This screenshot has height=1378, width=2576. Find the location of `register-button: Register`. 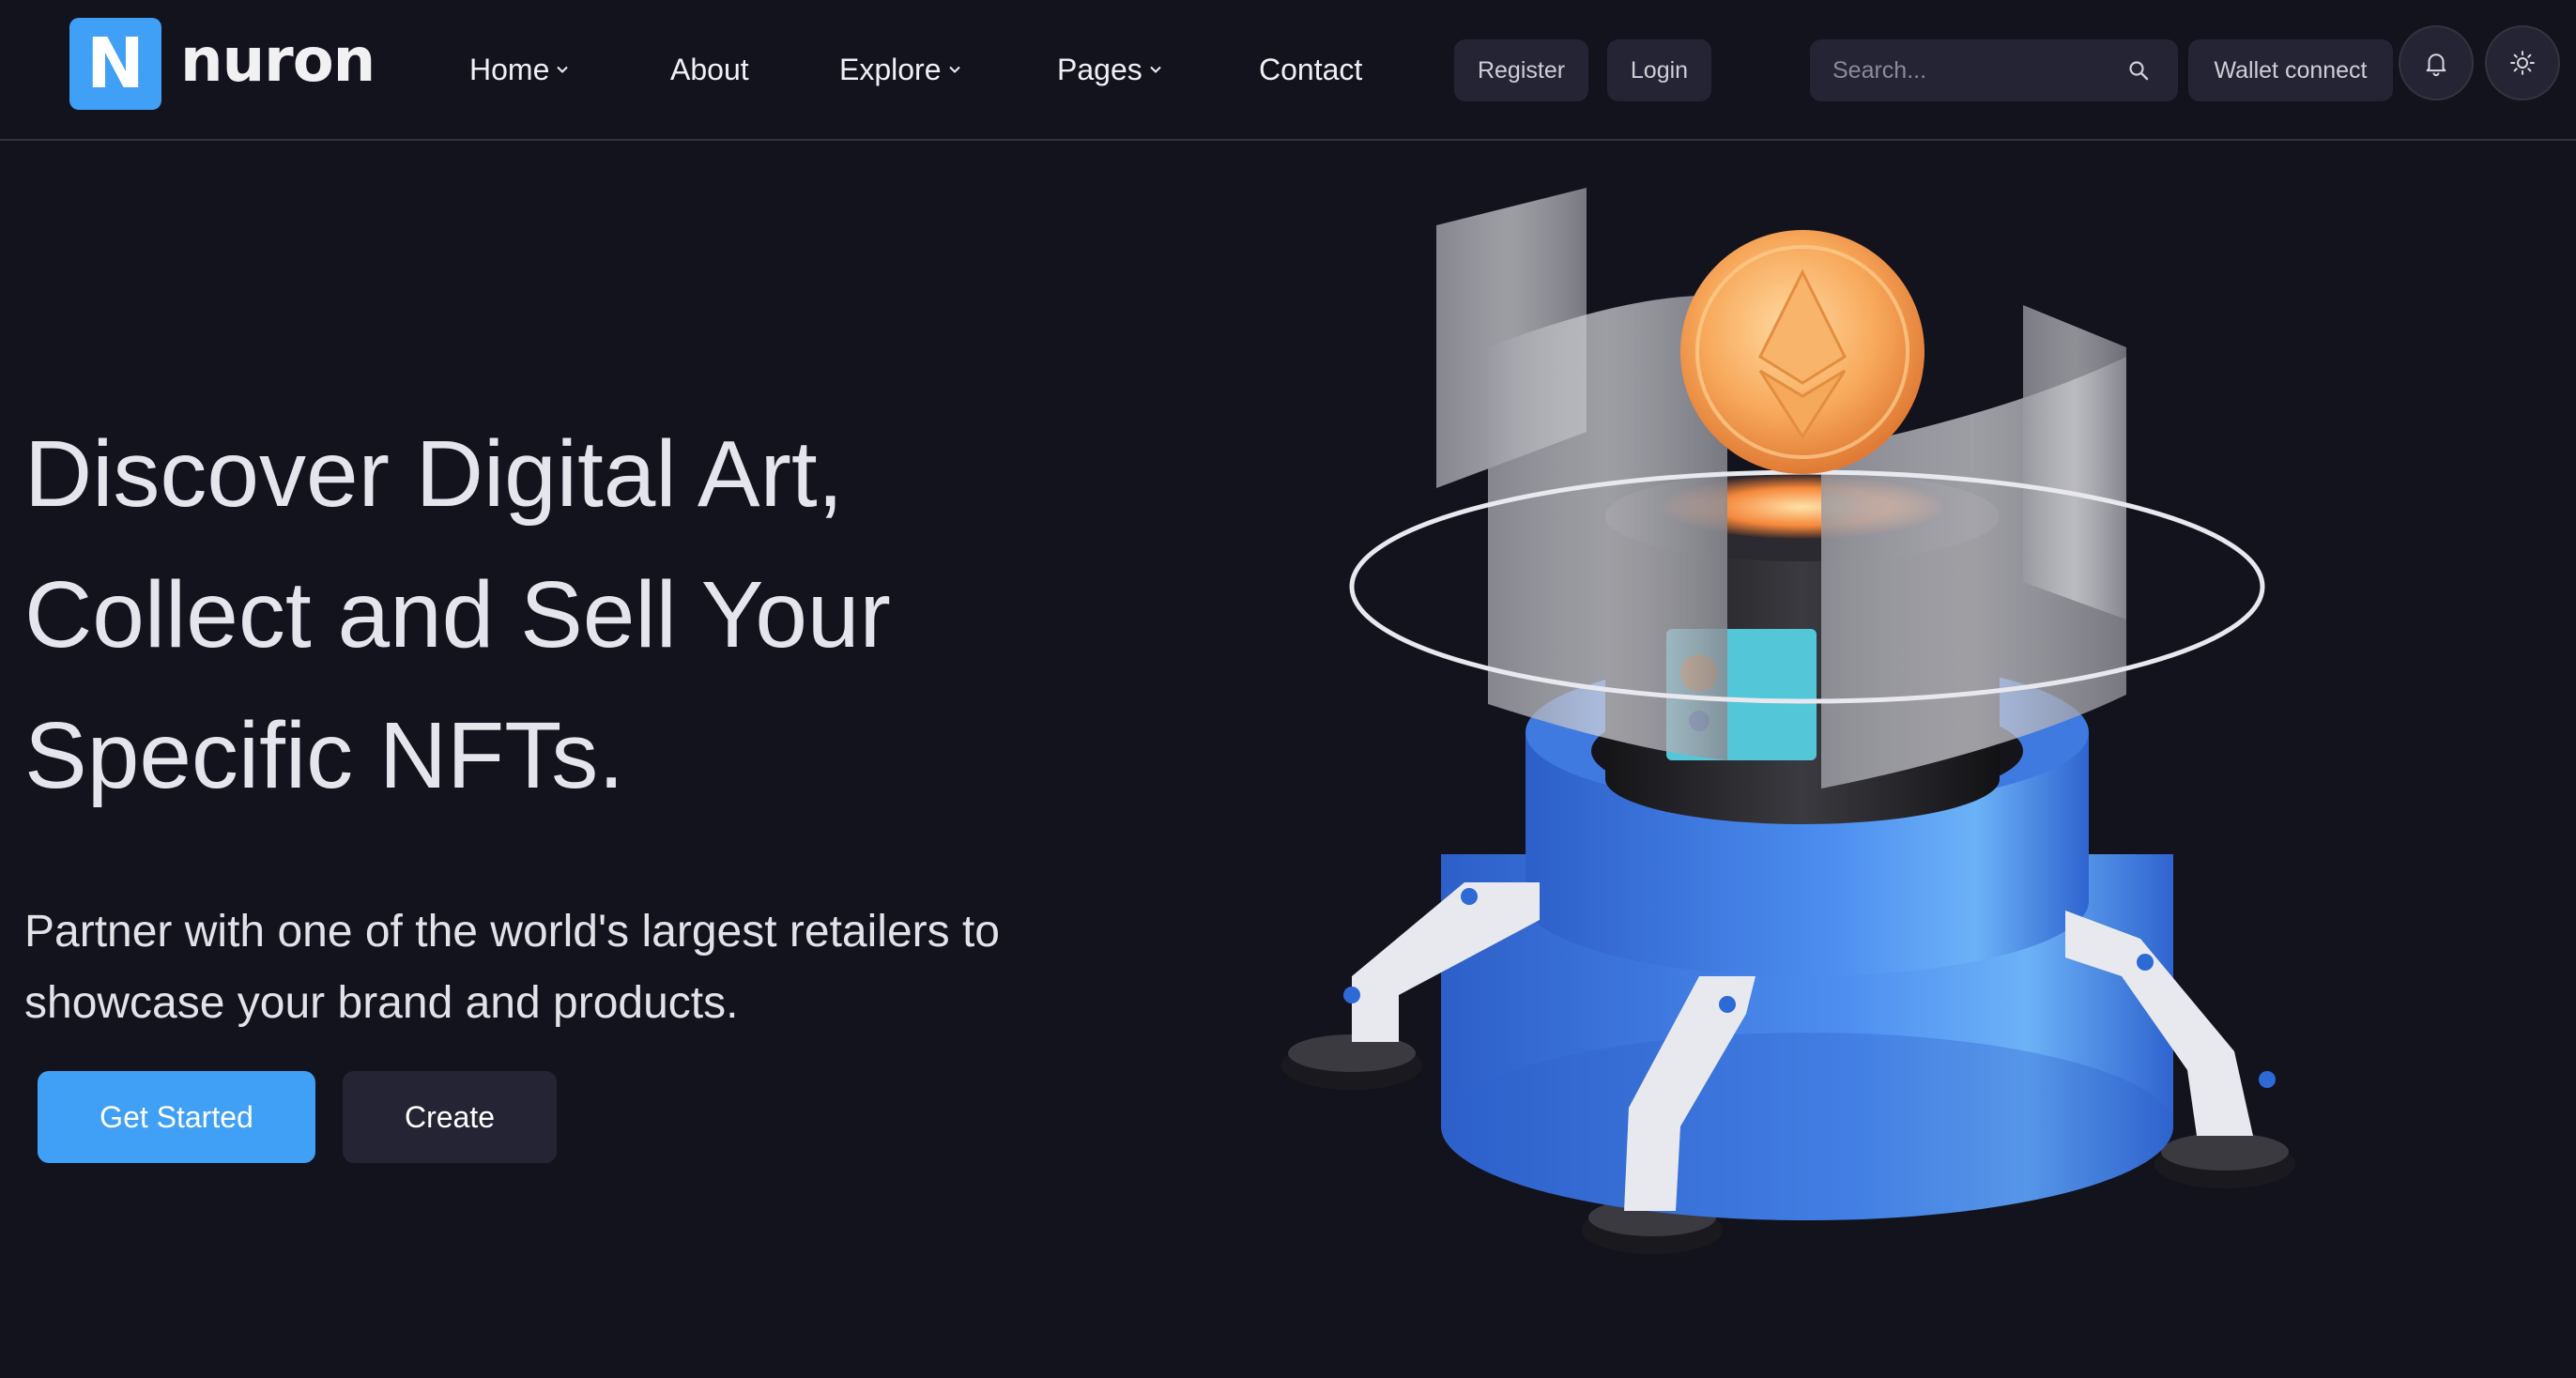

register-button: Register is located at coordinates (1521, 70).